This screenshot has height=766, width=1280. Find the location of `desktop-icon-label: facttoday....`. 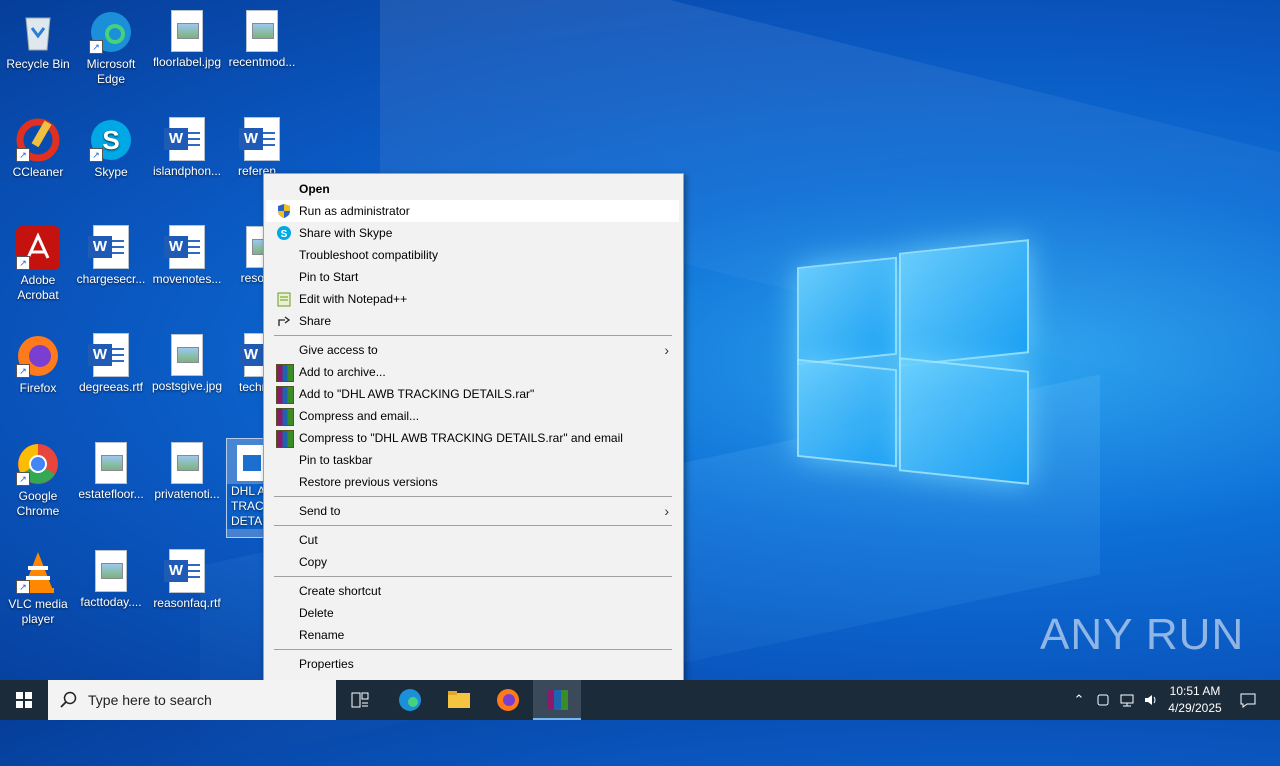

desktop-icon-label: facttoday.... is located at coordinates (111, 602).